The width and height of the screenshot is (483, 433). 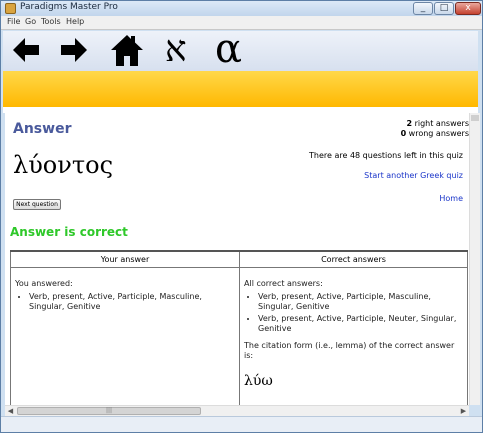 What do you see at coordinates (42, 129) in the screenshot?
I see `page-title: Answer` at bounding box center [42, 129].